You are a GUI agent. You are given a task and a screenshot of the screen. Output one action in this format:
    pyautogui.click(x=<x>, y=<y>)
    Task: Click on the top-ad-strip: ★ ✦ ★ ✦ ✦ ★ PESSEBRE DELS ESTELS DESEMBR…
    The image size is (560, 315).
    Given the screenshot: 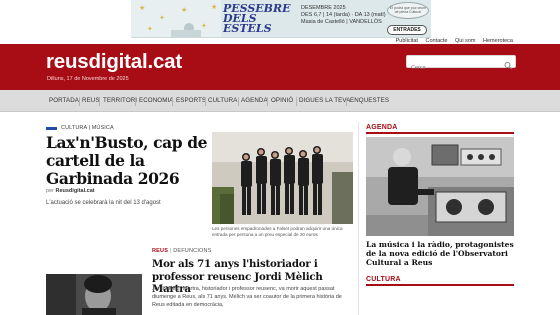 What is the action you would take?
    pyautogui.click(x=280, y=22)
    